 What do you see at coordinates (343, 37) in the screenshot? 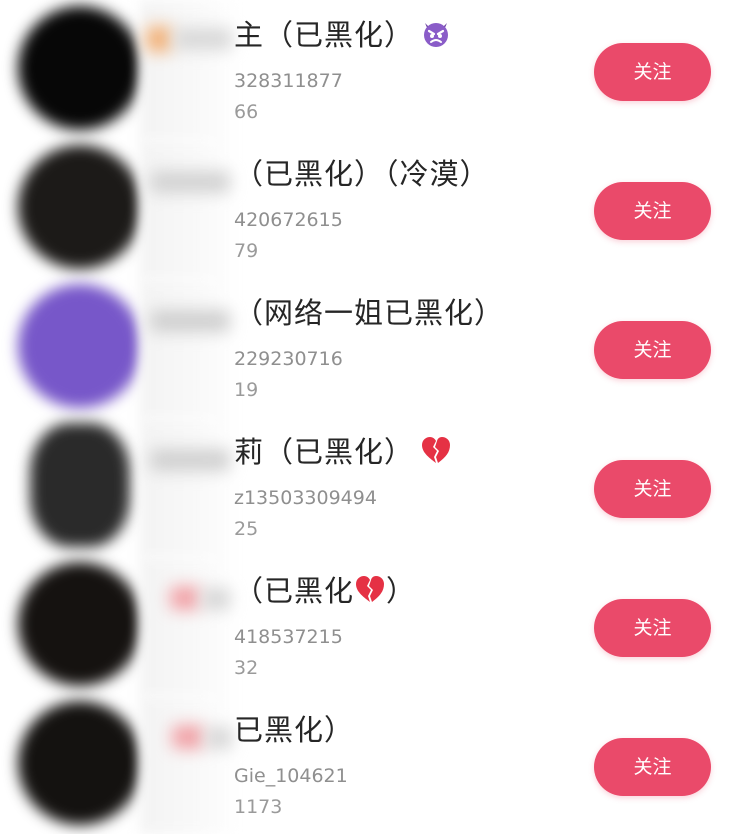
I see `user-name: 主（已黑化）` at bounding box center [343, 37].